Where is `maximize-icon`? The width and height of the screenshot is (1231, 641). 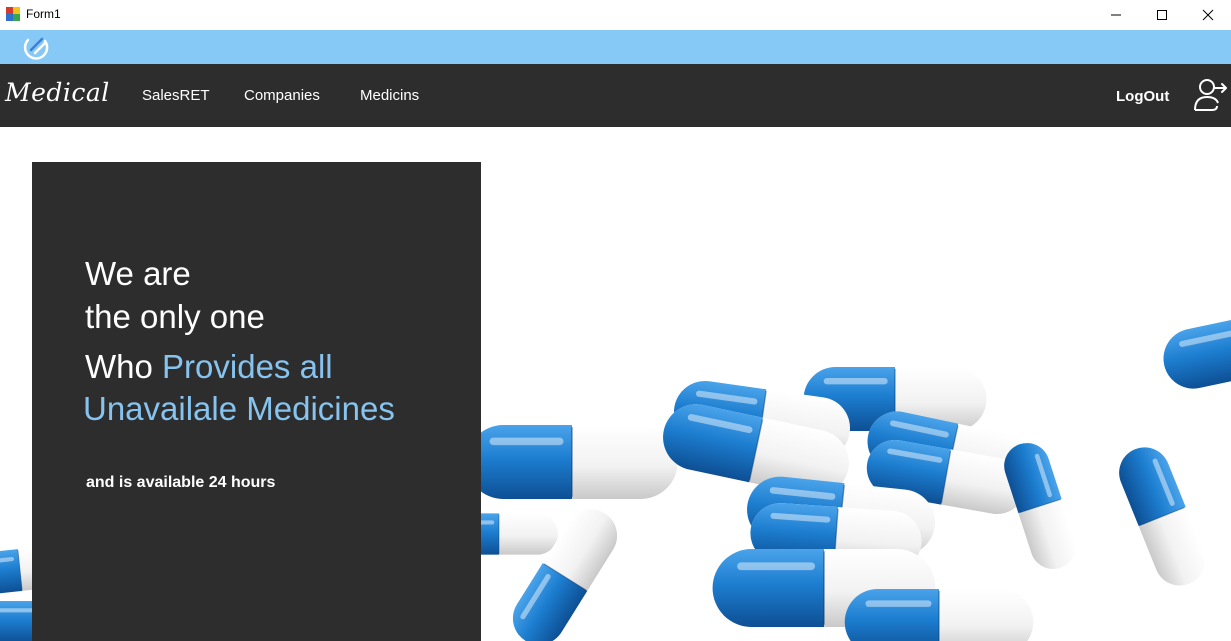
maximize-icon is located at coordinates (1162, 15).